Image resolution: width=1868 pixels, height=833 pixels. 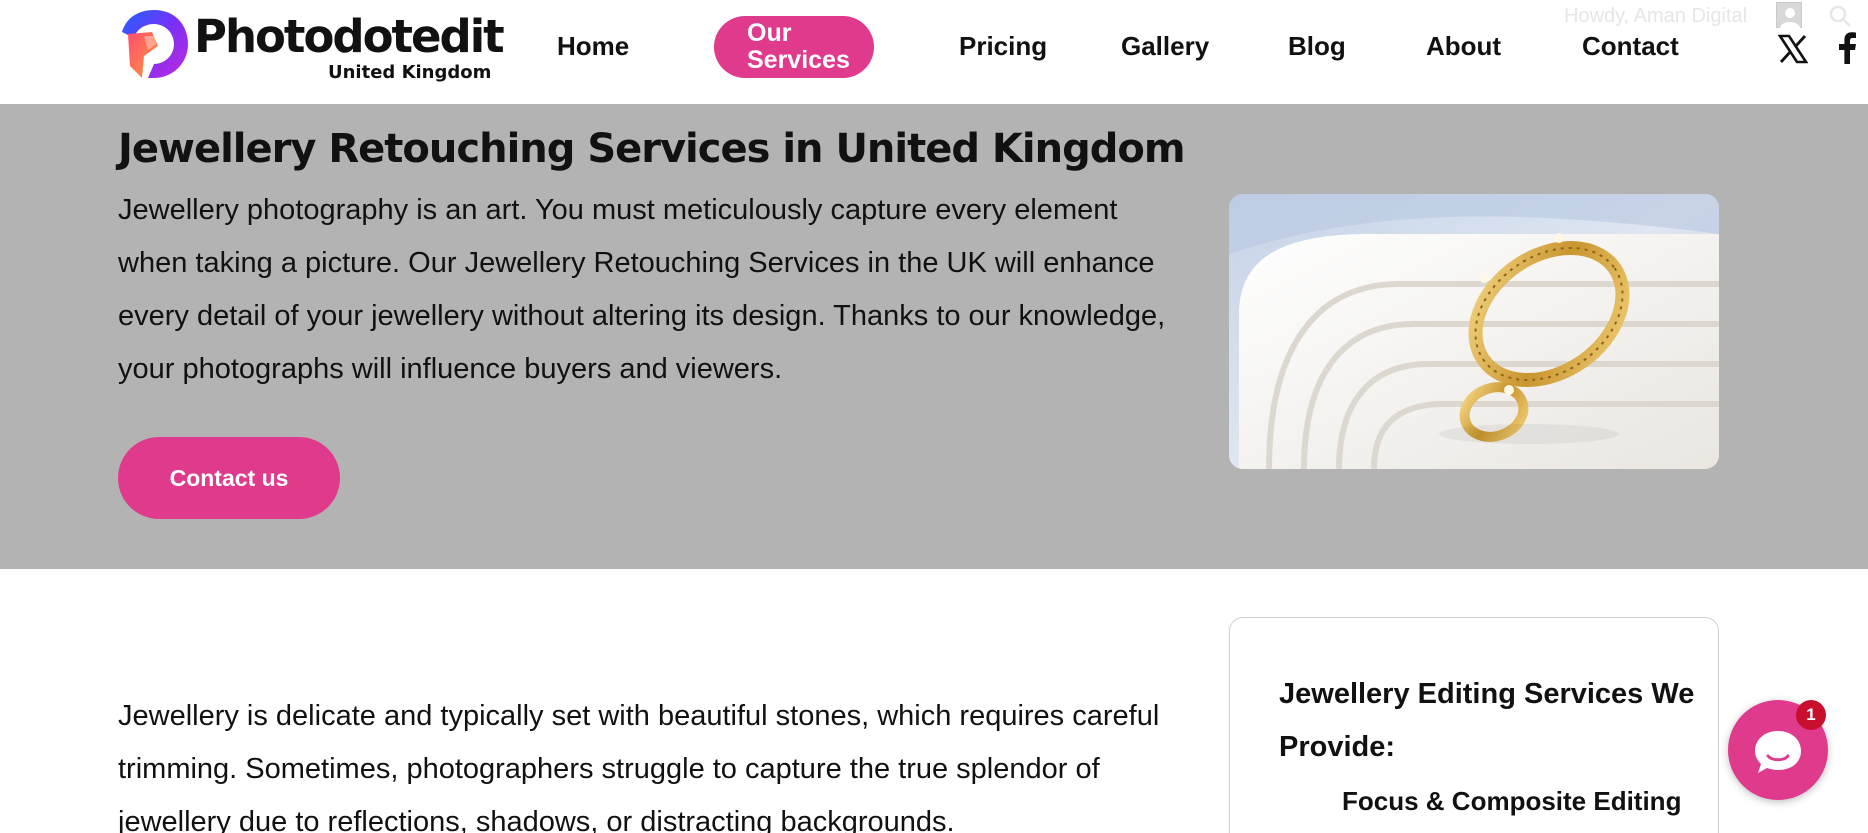 I want to click on jewellery-photo-icon, so click(x=1474, y=331).